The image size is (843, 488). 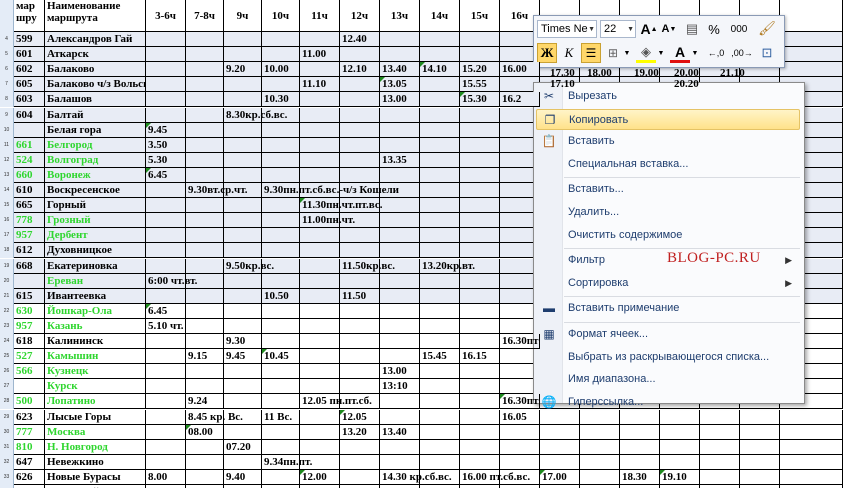 What do you see at coordinates (95, 477) in the screenshot?
I see `route-name-cell: Новые Бурасы` at bounding box center [95, 477].